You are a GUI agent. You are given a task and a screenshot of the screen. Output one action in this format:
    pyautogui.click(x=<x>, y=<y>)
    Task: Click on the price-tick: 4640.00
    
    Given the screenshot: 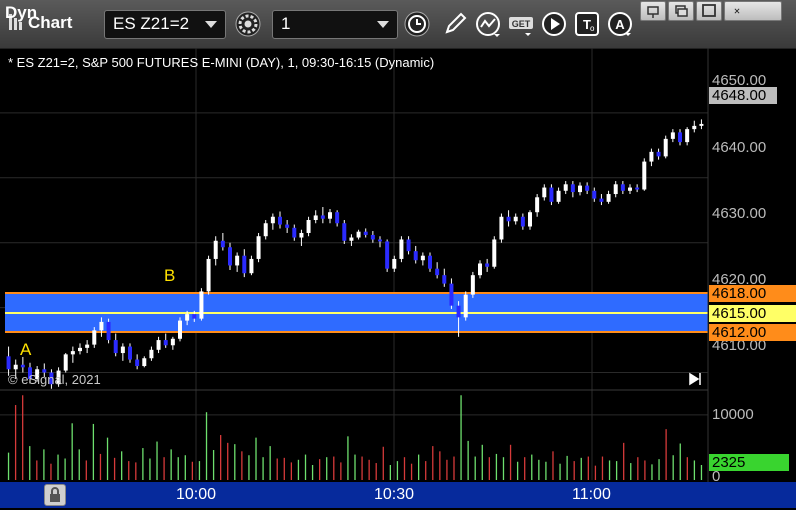 What is the action you would take?
    pyautogui.click(x=739, y=147)
    